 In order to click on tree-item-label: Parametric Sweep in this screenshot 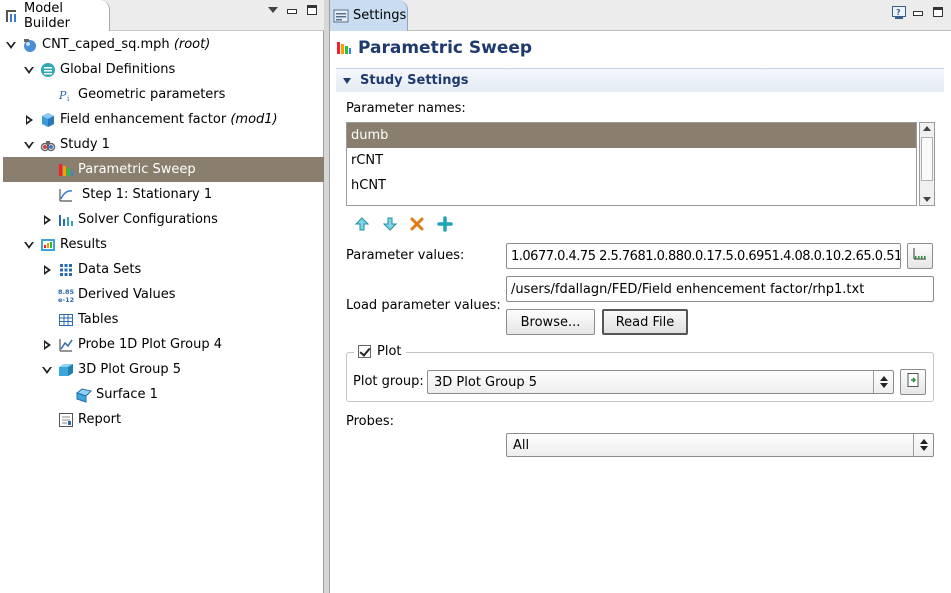, I will do `click(137, 169)`.